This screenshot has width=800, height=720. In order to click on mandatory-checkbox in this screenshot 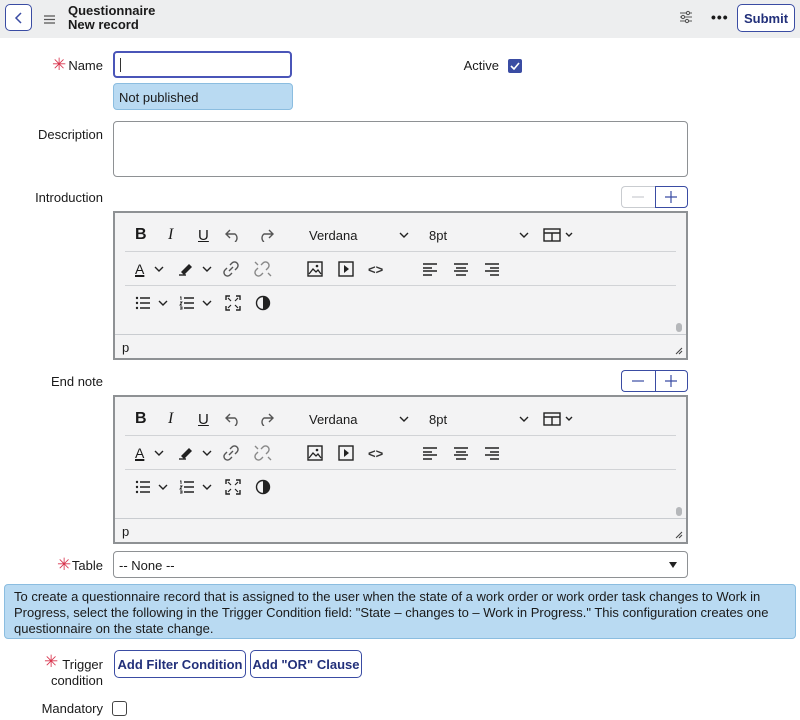, I will do `click(119, 708)`.